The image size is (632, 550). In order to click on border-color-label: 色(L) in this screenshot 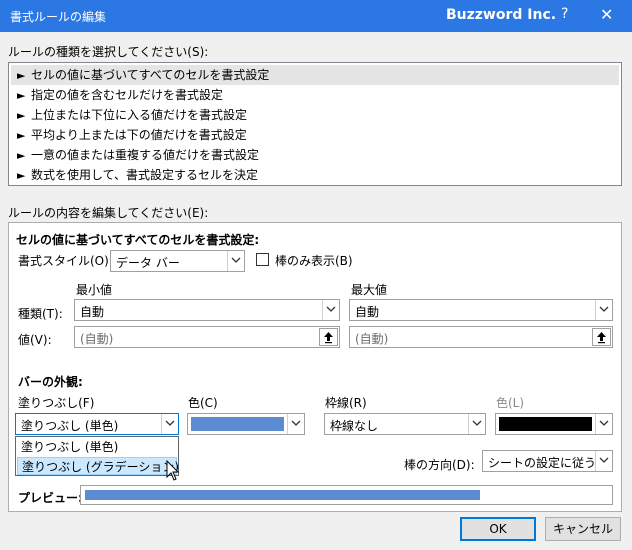, I will do `click(510, 403)`.